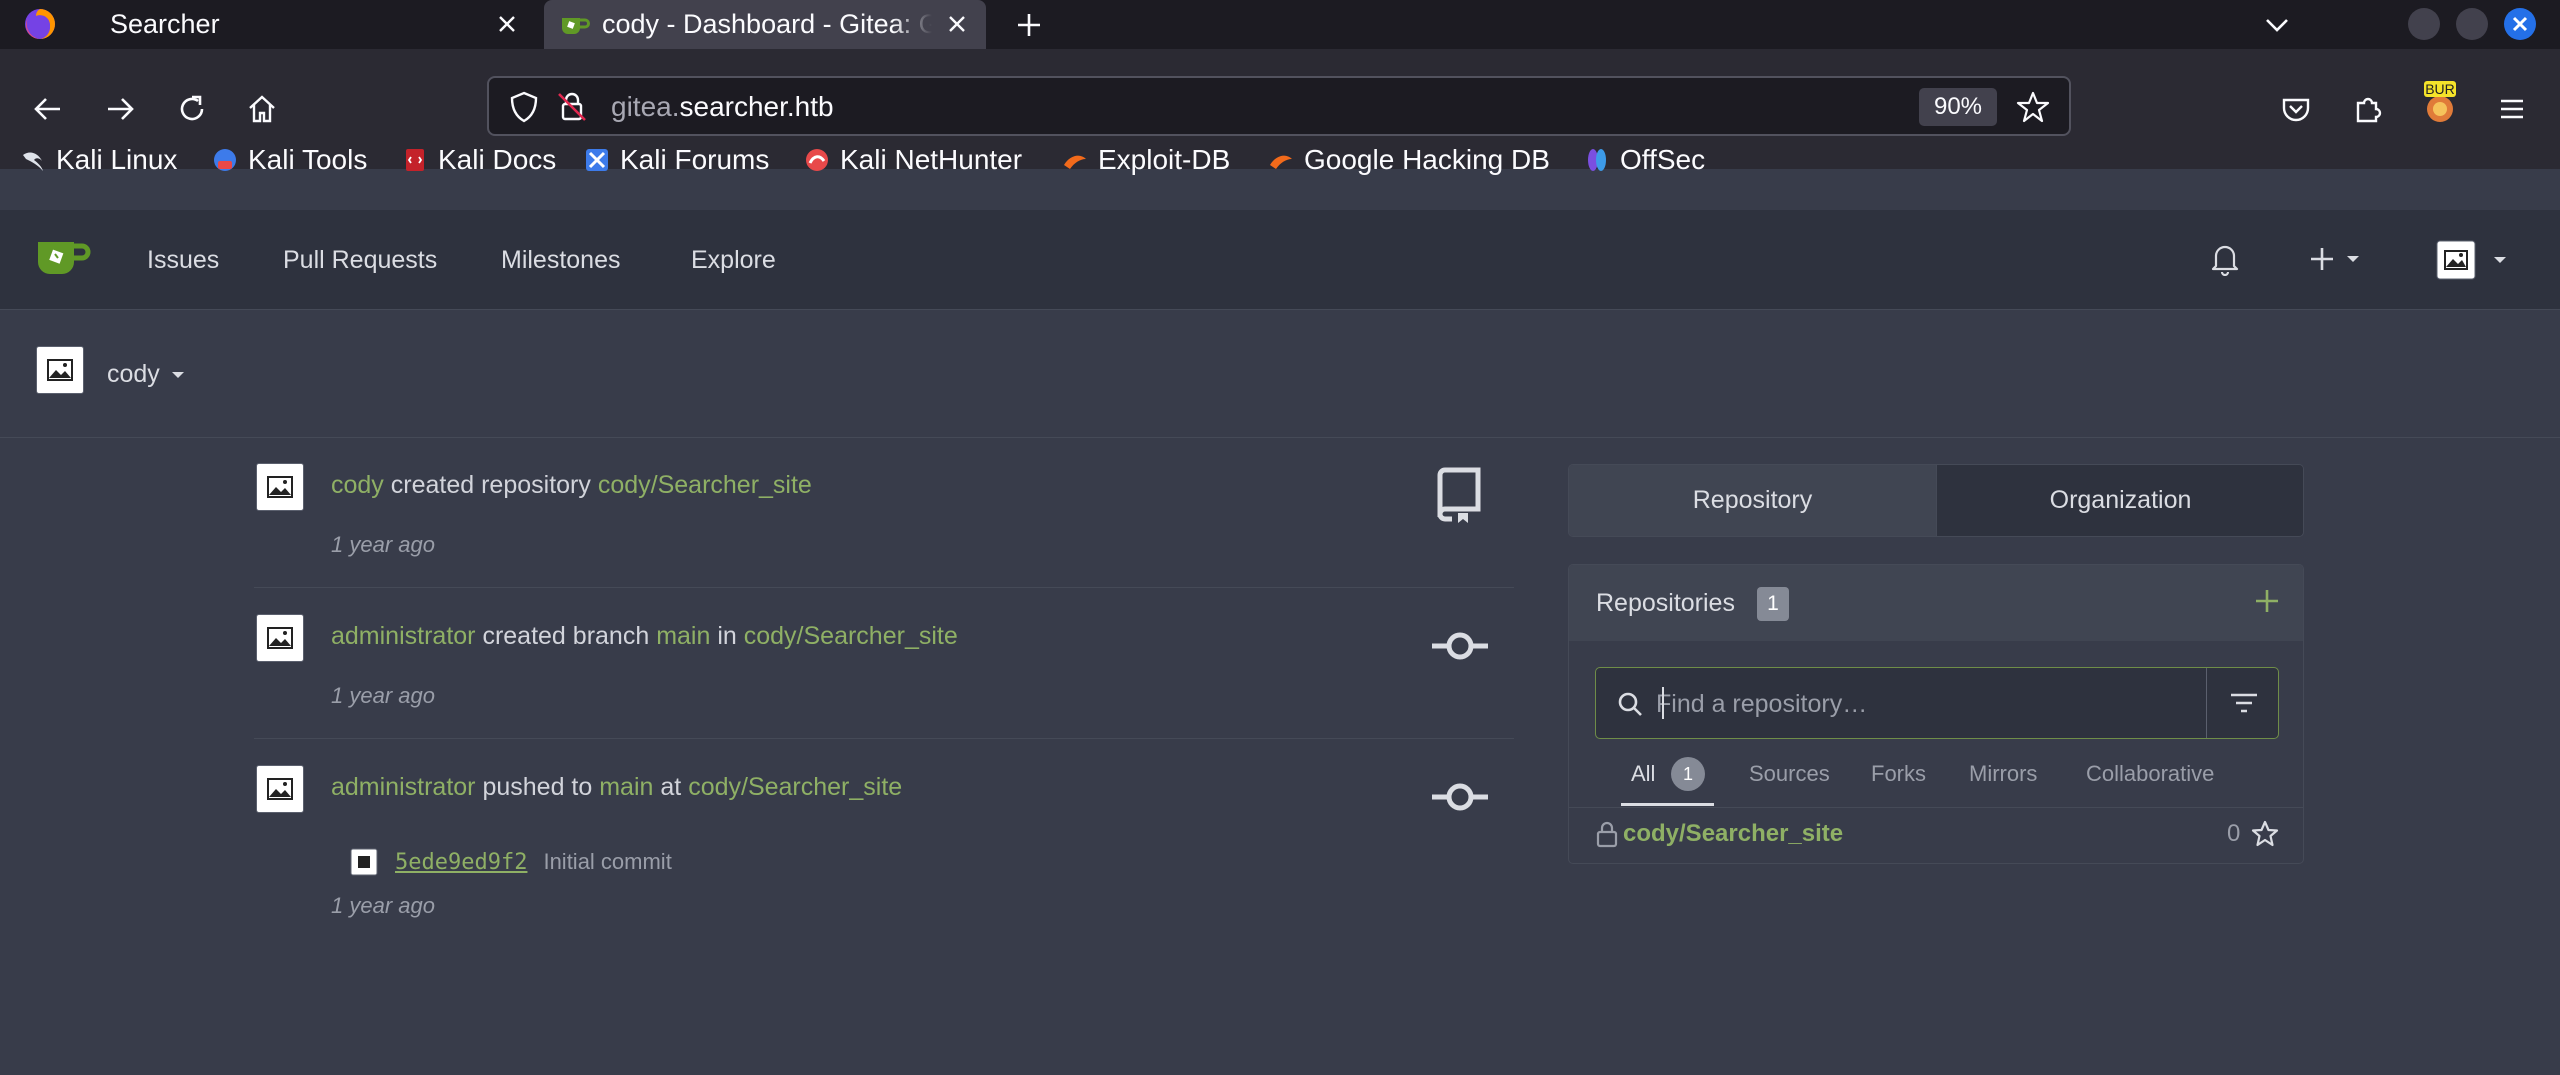  What do you see at coordinates (1663, 703) in the screenshot?
I see `text-cursor` at bounding box center [1663, 703].